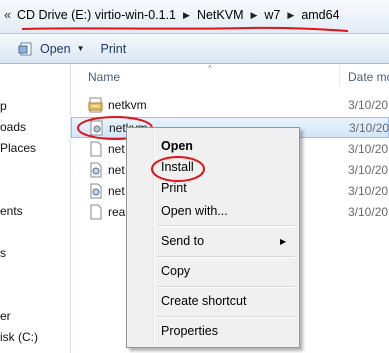  What do you see at coordinates (230, 76) in the screenshot?
I see `column-header-bar: ^ Name Date mo` at bounding box center [230, 76].